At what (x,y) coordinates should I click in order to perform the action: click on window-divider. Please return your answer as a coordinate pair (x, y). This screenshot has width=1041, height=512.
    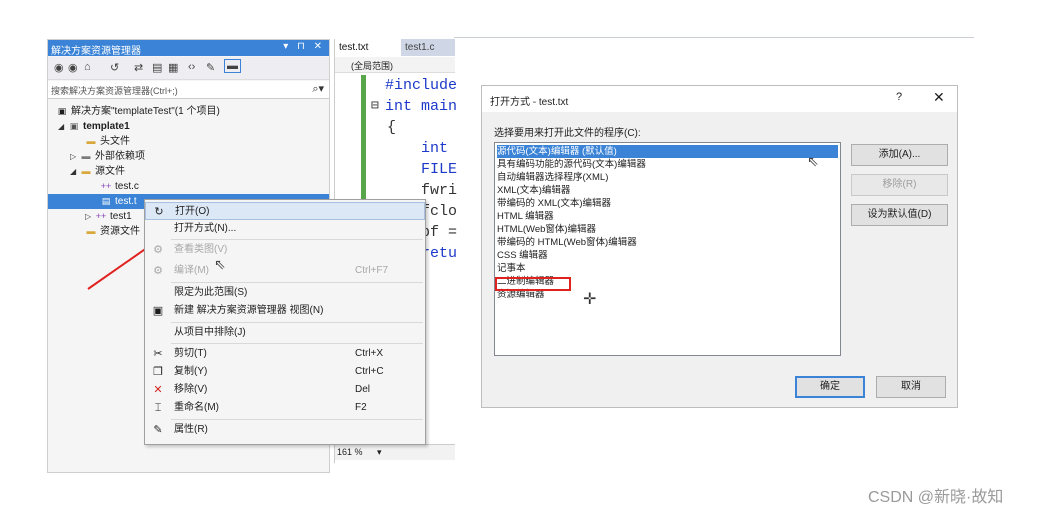
    Looking at the image, I should click on (714, 37).